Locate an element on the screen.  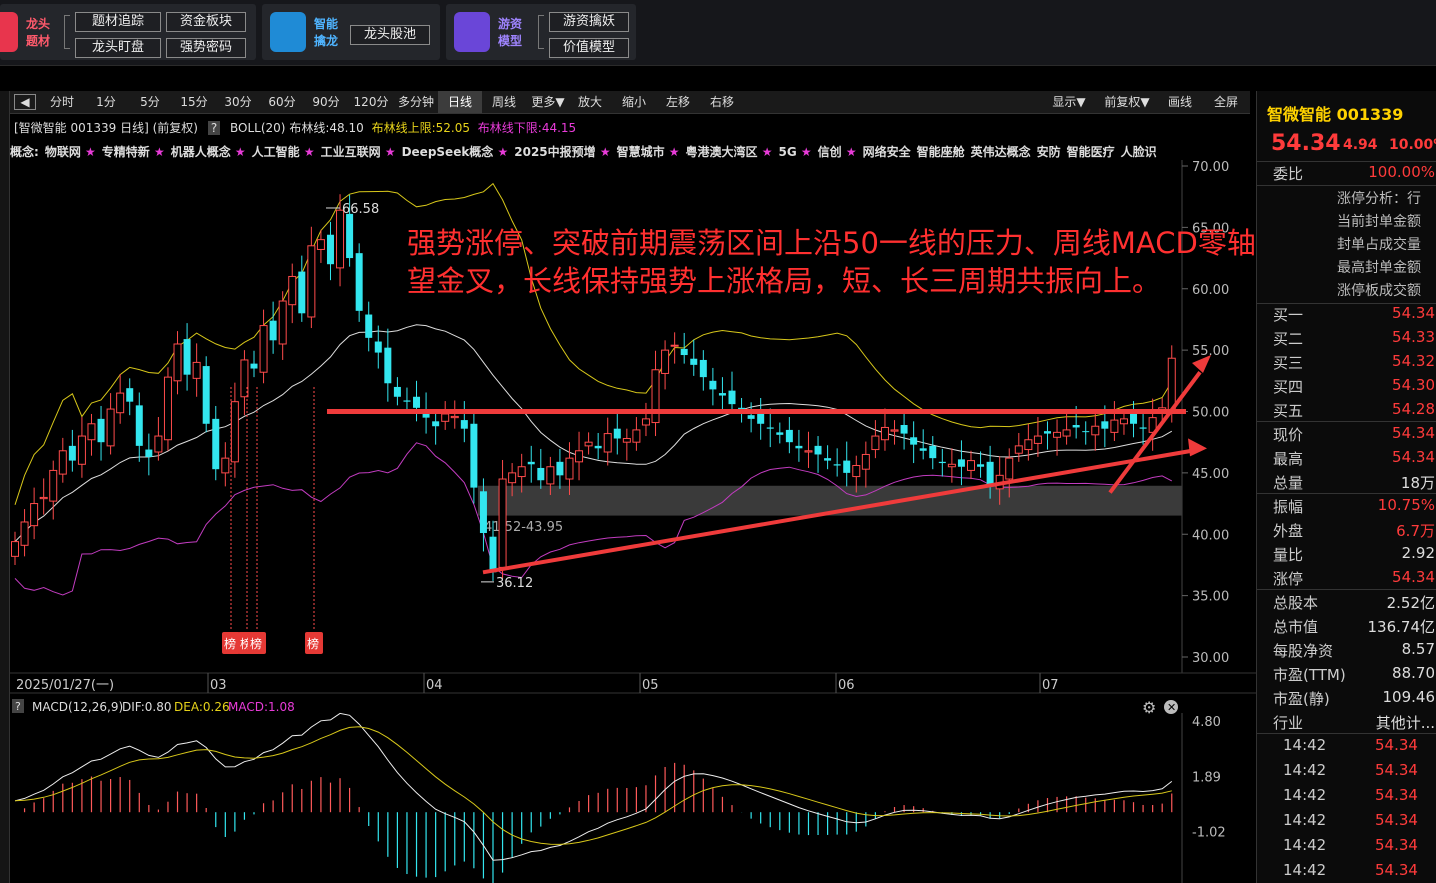
stat-label: 外盘 is located at coordinates (1288, 531).